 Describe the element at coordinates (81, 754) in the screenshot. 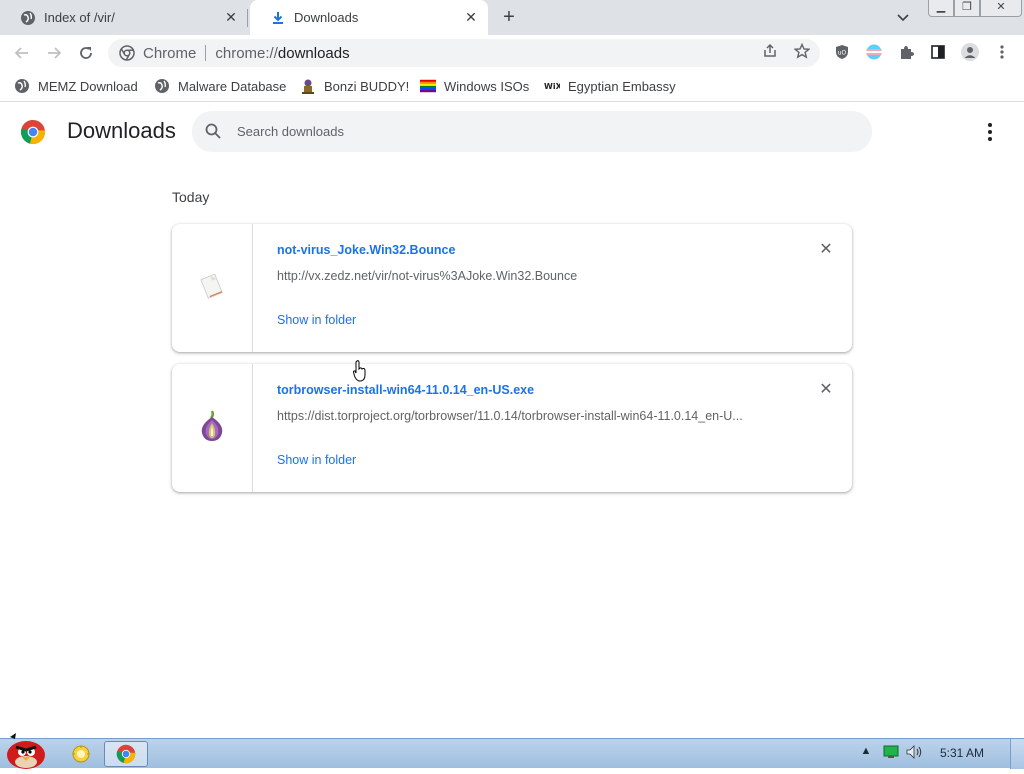

I see `taskbar-folder-icon` at that location.